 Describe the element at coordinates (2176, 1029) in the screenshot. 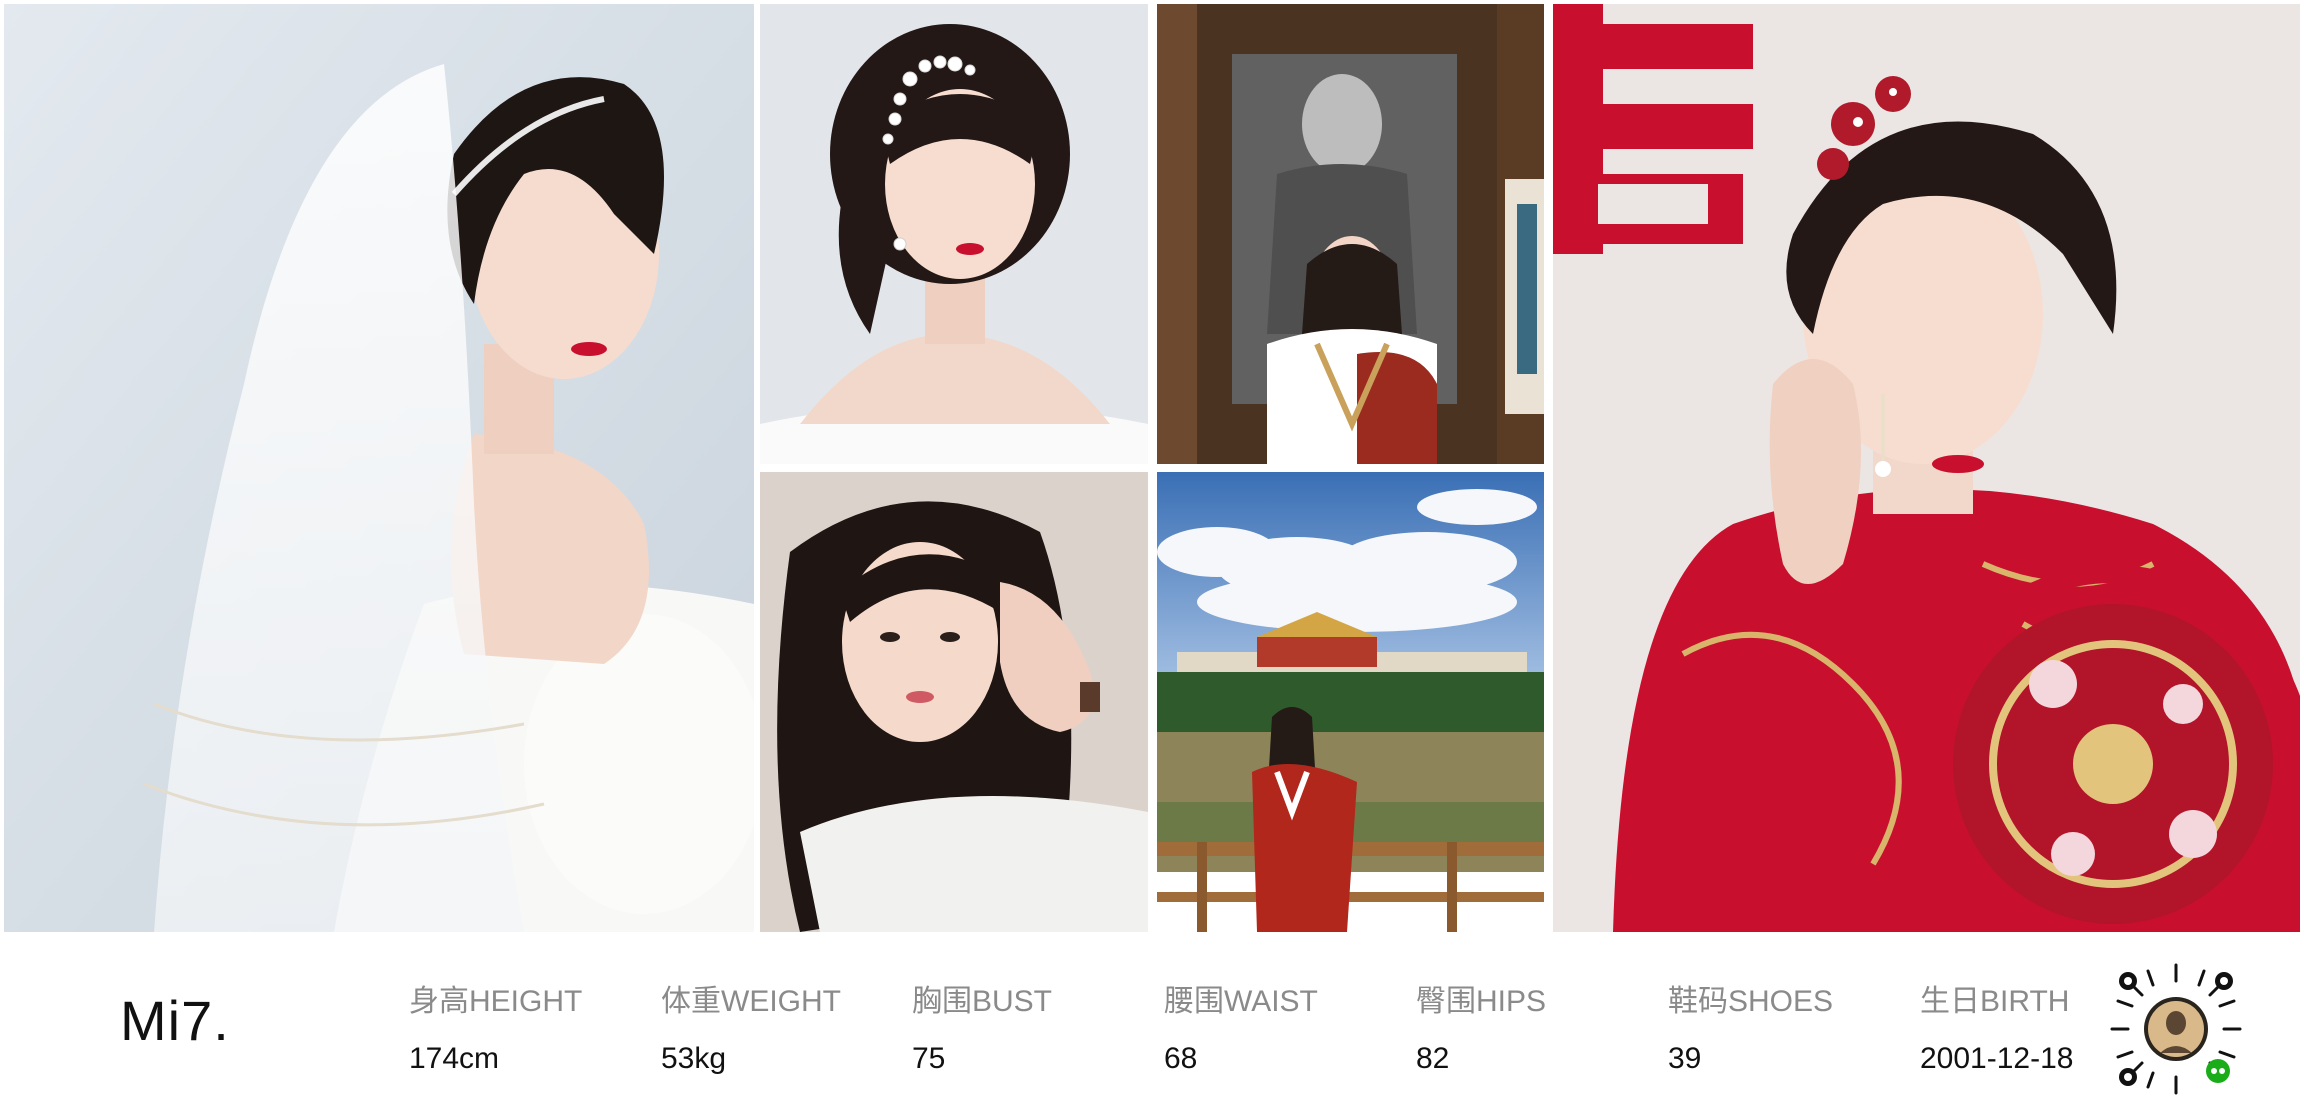

I see `qr-code-icon` at that location.